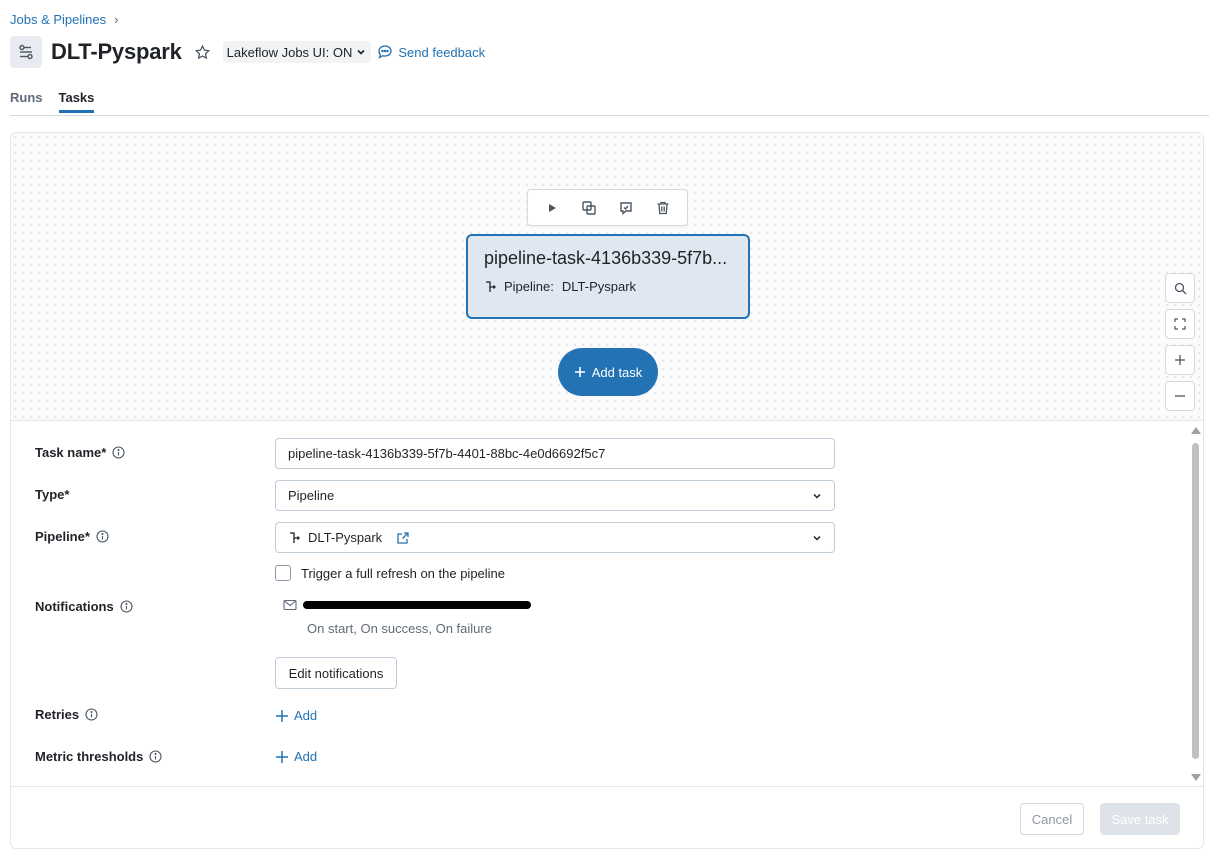  Describe the element at coordinates (1140, 819) in the screenshot. I see `save-task-button: Save task` at that location.